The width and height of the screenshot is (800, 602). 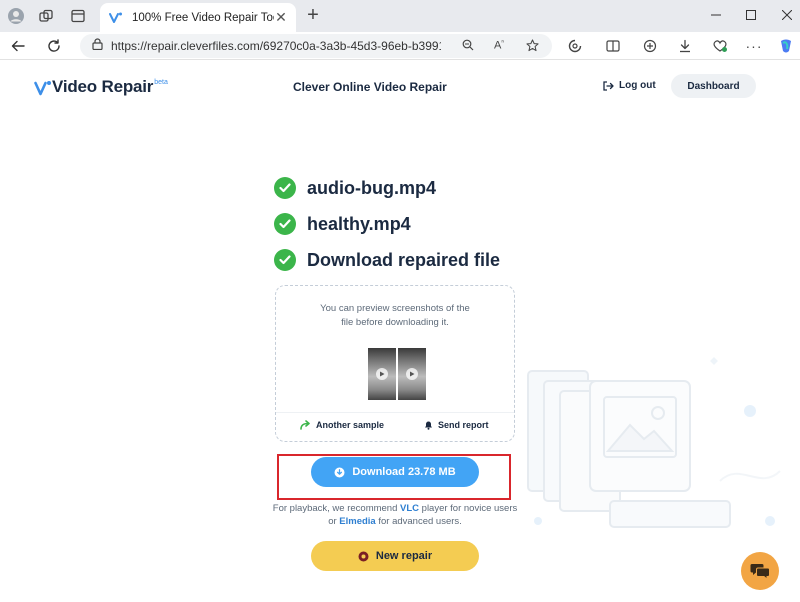 I want to click on logout-label: Log out, so click(x=637, y=85).